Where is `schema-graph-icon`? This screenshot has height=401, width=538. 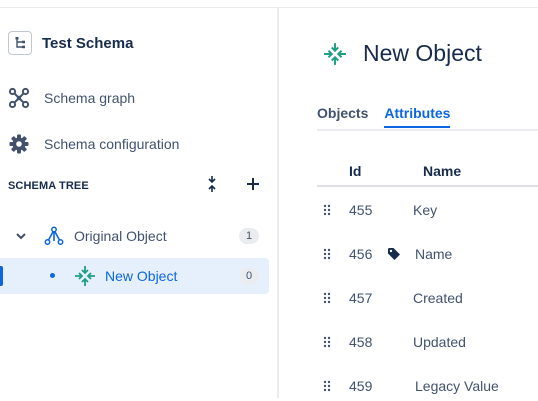
schema-graph-icon is located at coordinates (19, 98).